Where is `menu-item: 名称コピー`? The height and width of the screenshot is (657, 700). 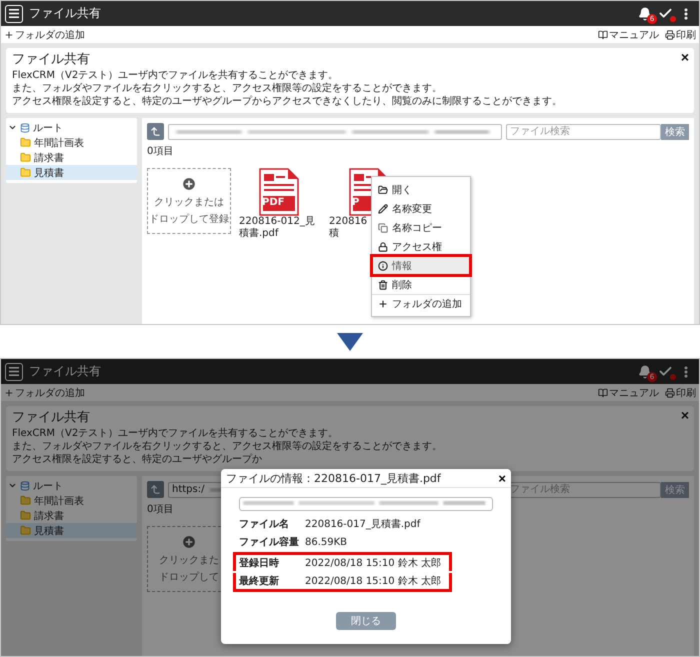
menu-item: 名称コピー is located at coordinates (421, 227).